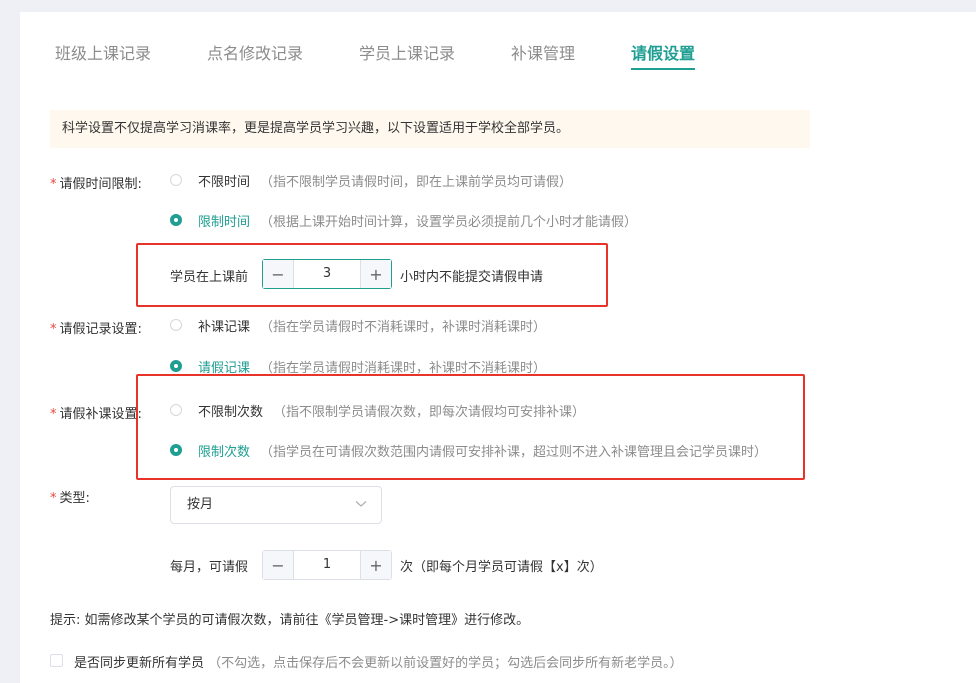 The height and width of the screenshot is (683, 976). I want to click on leave-record-label-text: 请假记录设置:, so click(100, 329).